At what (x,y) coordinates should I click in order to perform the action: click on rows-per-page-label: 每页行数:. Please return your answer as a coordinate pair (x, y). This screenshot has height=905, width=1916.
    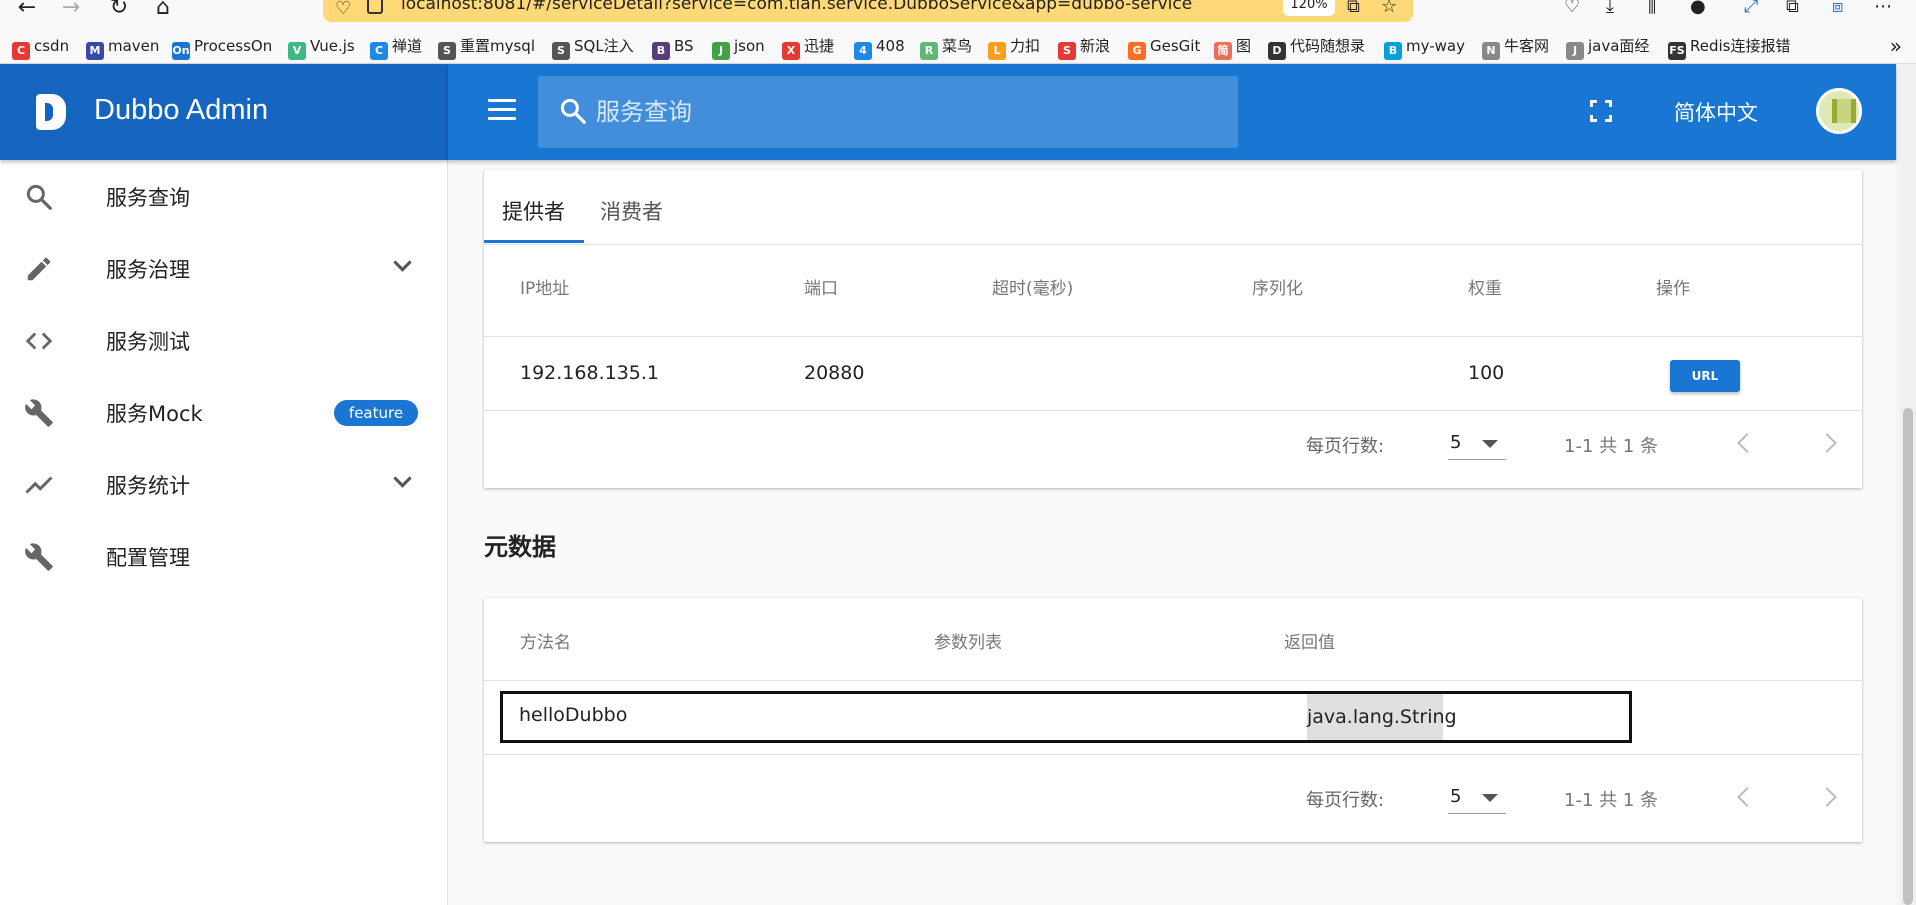
    Looking at the image, I should click on (1345, 446).